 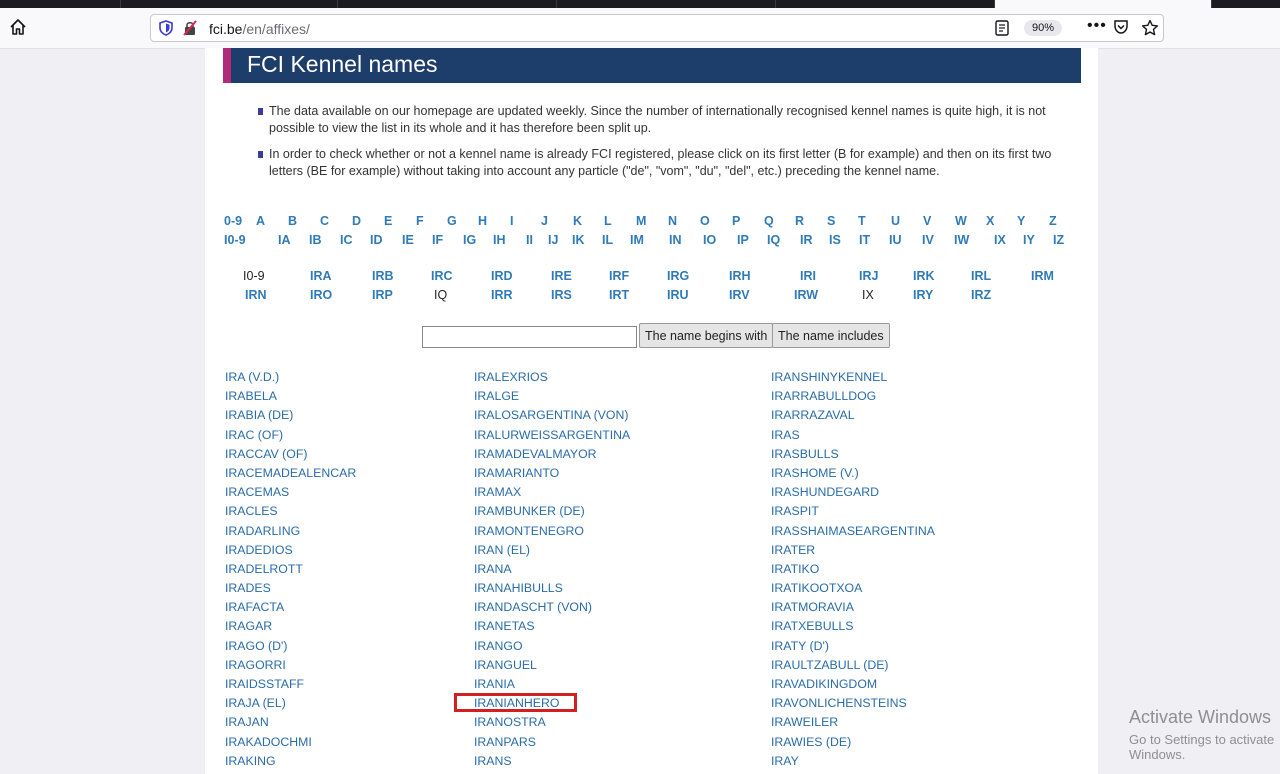 What do you see at coordinates (482, 221) in the screenshot?
I see `letter-link-h: H` at bounding box center [482, 221].